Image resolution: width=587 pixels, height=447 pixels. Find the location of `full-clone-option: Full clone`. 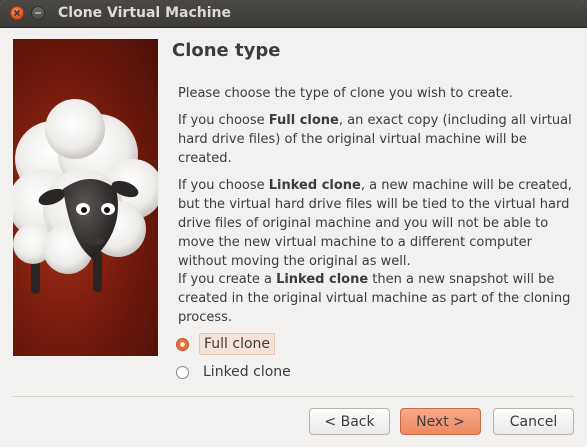

full-clone-option: Full clone is located at coordinates (226, 344).